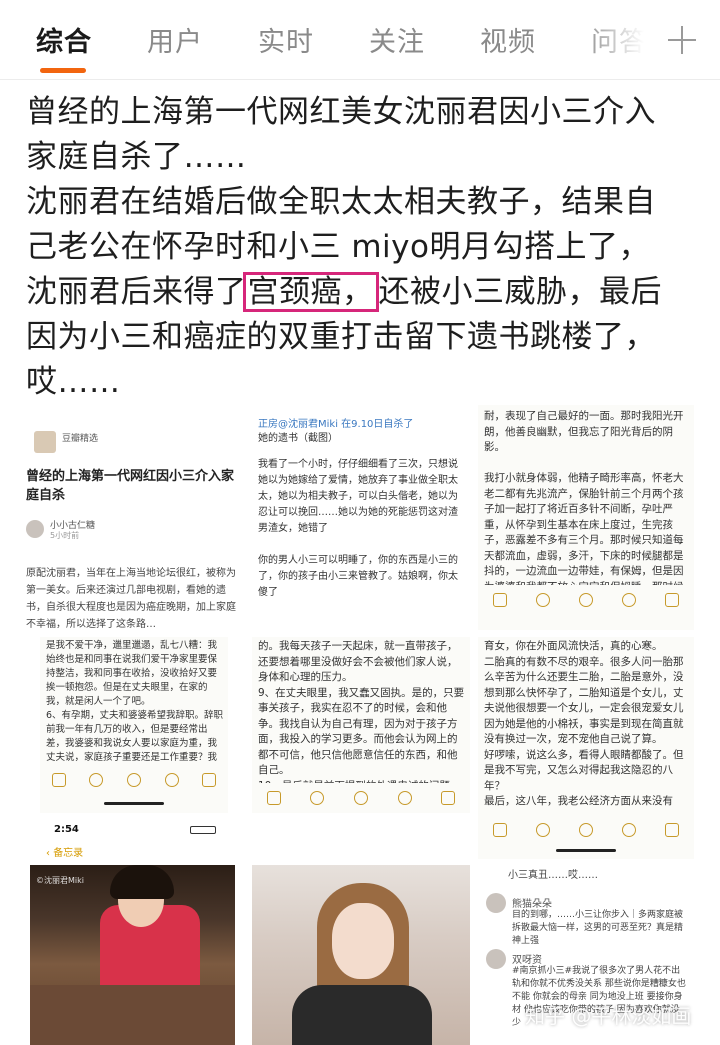 This screenshot has height=1045, width=720. Describe the element at coordinates (175, 39) in the screenshot. I see `tab-users: 用户` at that location.